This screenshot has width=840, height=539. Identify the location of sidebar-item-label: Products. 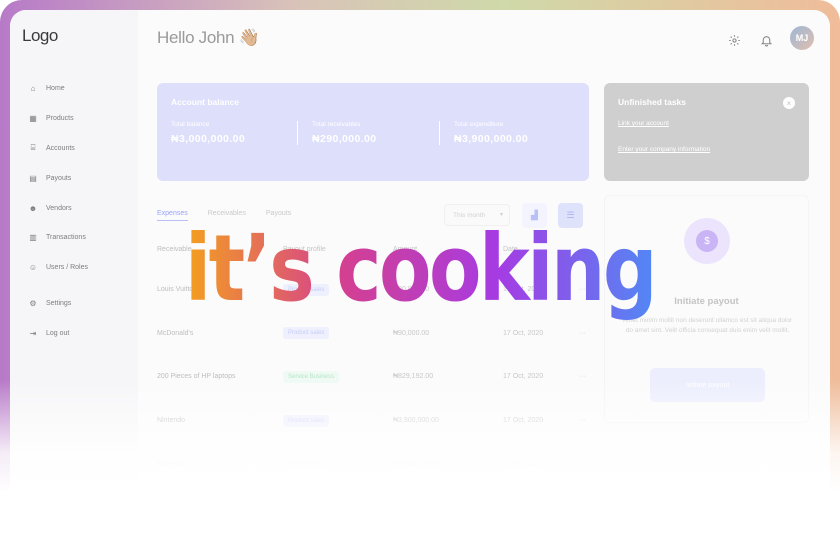
(60, 119).